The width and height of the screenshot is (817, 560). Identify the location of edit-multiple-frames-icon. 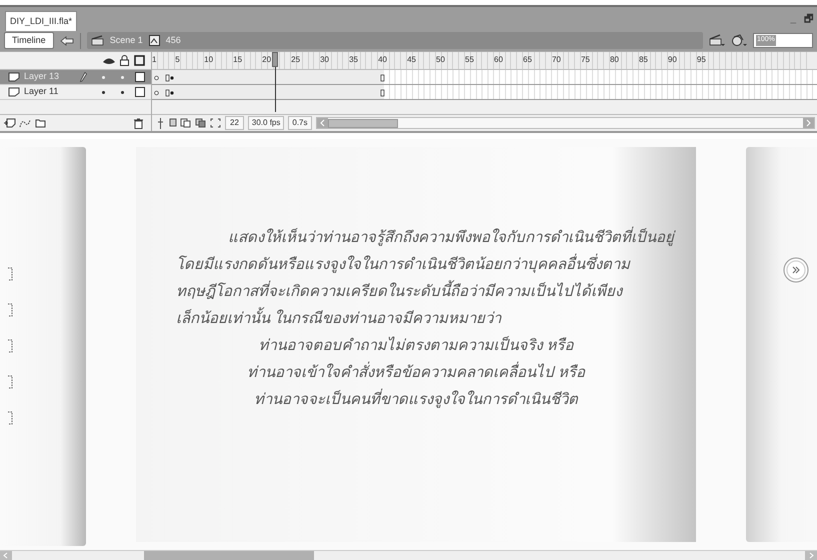
(200, 123).